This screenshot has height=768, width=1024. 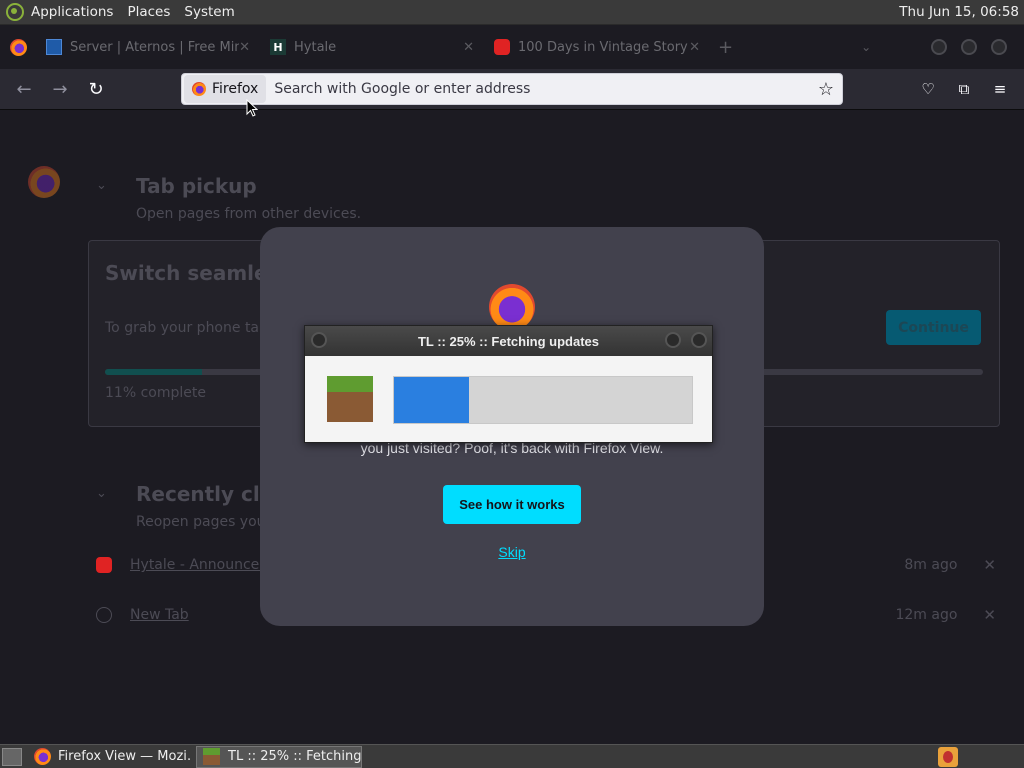 I want to click on minimize-window-button, so click(x=939, y=47).